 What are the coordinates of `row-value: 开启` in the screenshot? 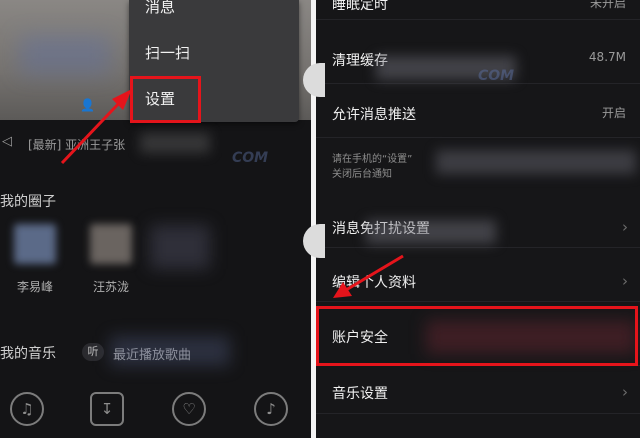 It's located at (613, 113).